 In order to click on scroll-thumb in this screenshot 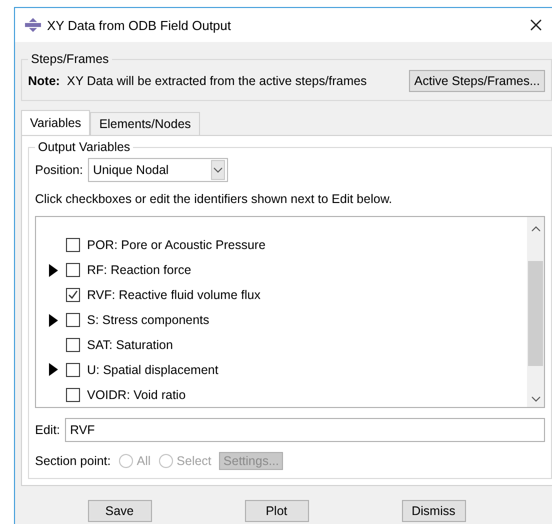, I will do `click(535, 313)`.